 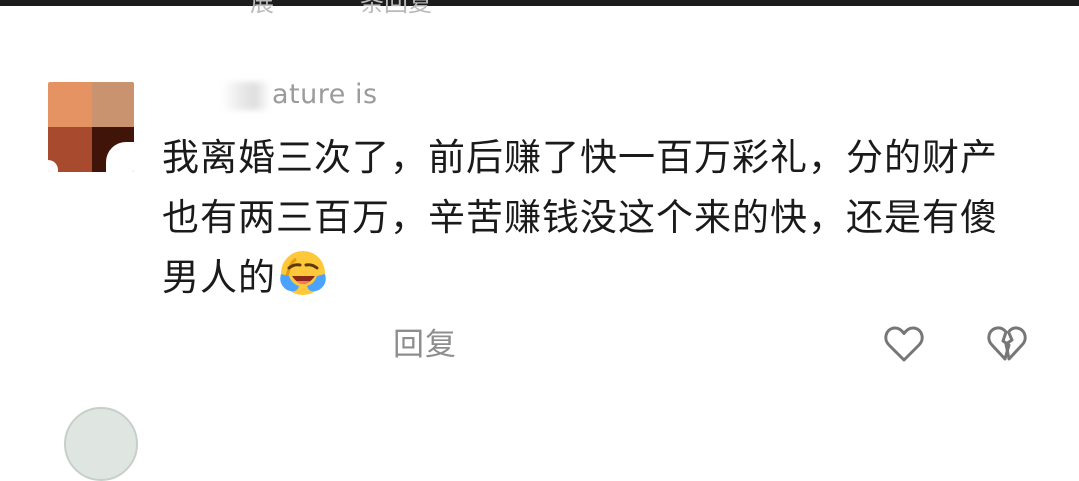 I want to click on broken-heart-icon, so click(x=1007, y=343).